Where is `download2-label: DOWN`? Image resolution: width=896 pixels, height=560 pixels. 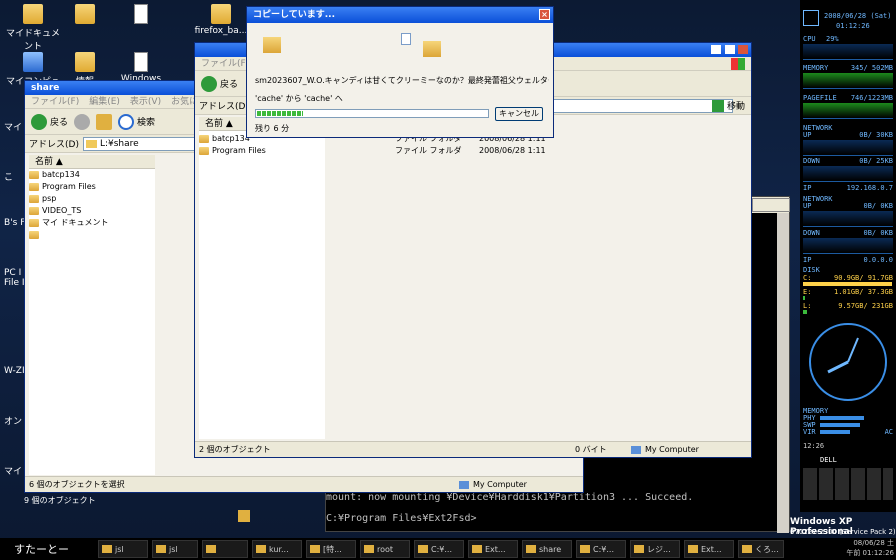 download2-label: DOWN is located at coordinates (811, 233).